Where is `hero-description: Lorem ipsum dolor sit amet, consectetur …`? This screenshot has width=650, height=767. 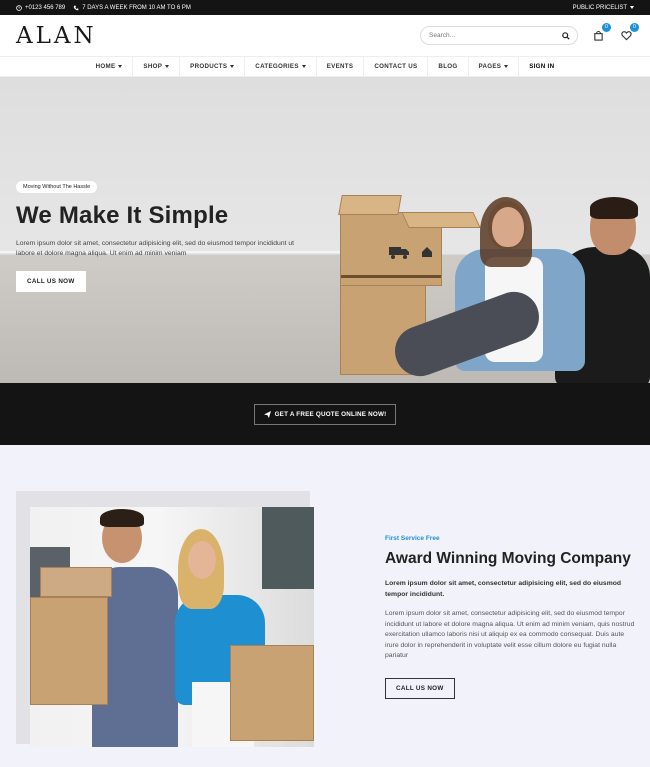 hero-description: Lorem ipsum dolor sit amet, consectetur … is located at coordinates (155, 248).